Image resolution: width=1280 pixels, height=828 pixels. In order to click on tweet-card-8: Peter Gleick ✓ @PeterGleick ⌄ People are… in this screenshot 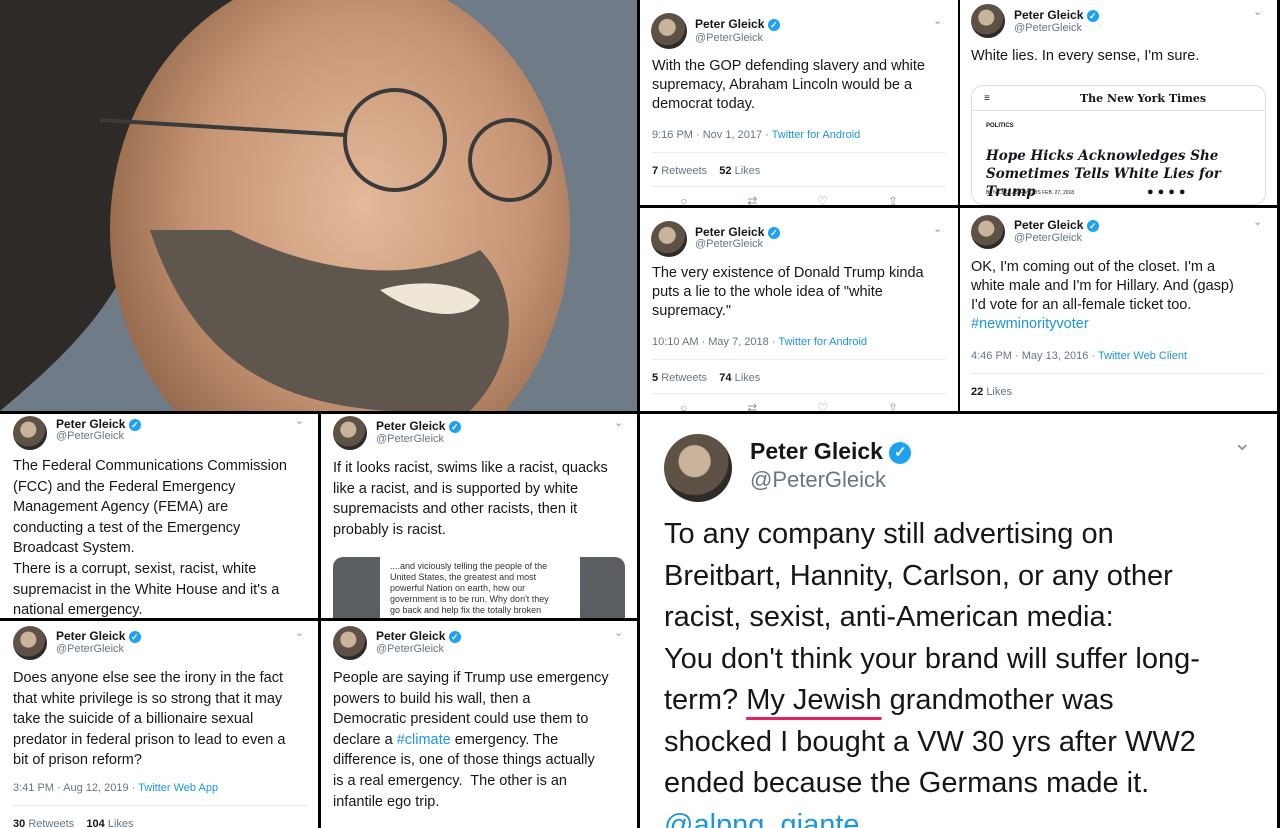, I will do `click(479, 724)`.